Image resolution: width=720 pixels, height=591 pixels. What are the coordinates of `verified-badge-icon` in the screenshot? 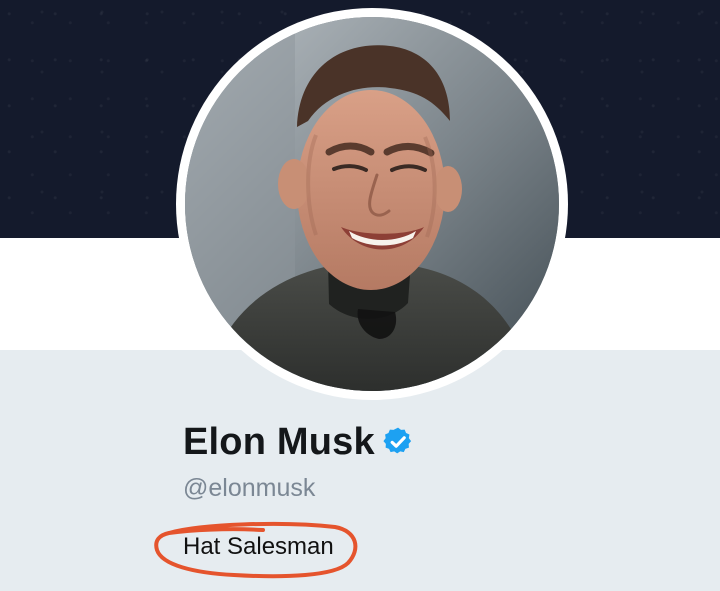 It's located at (398, 442).